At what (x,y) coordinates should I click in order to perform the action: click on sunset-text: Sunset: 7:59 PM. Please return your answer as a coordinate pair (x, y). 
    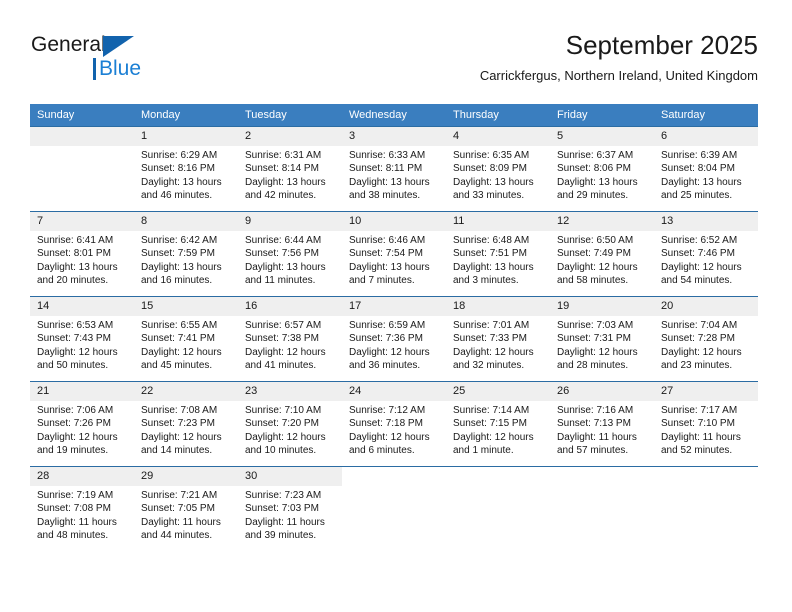
    Looking at the image, I should click on (178, 254).